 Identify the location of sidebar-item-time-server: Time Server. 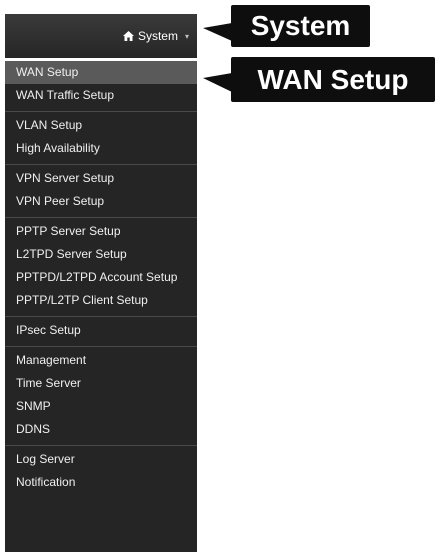
(101, 383).